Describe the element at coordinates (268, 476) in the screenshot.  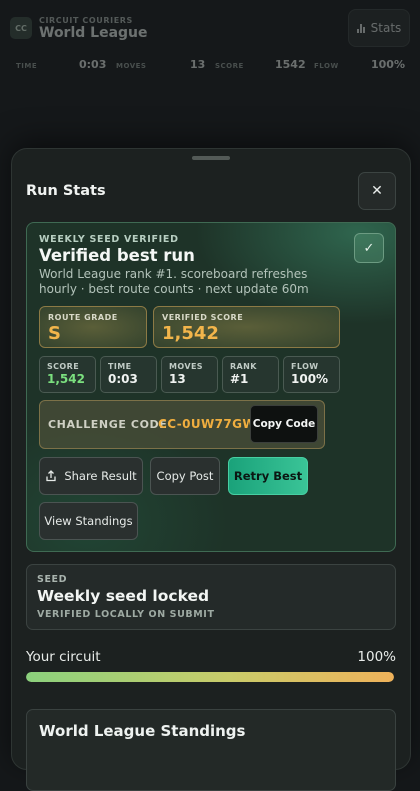
I see `retry-best-button: Retry Best` at that location.